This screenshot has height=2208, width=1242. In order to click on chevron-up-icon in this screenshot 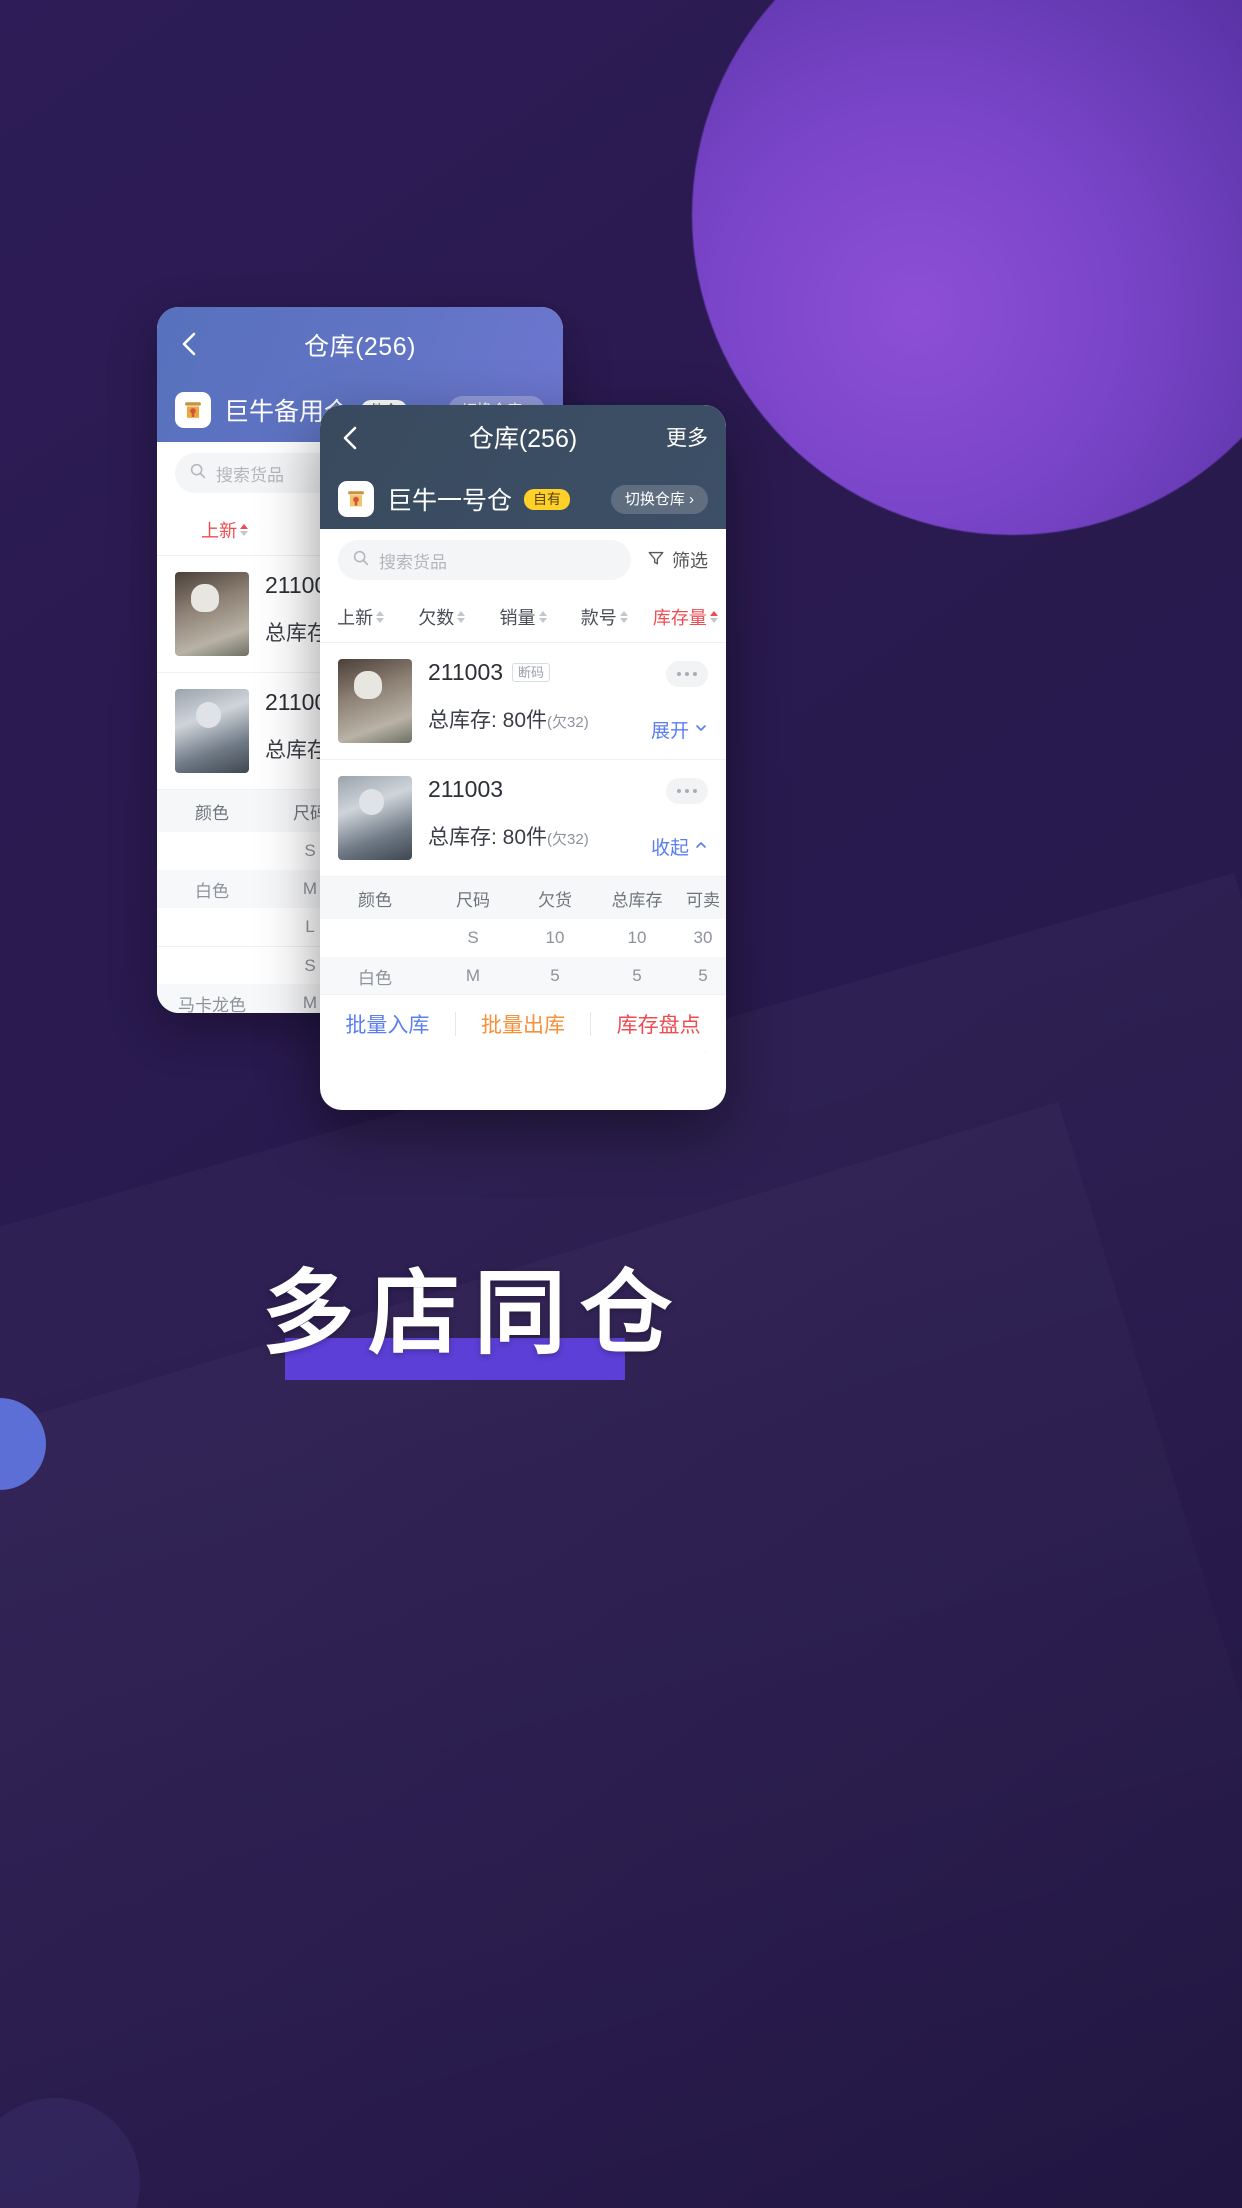, I will do `click(701, 847)`.